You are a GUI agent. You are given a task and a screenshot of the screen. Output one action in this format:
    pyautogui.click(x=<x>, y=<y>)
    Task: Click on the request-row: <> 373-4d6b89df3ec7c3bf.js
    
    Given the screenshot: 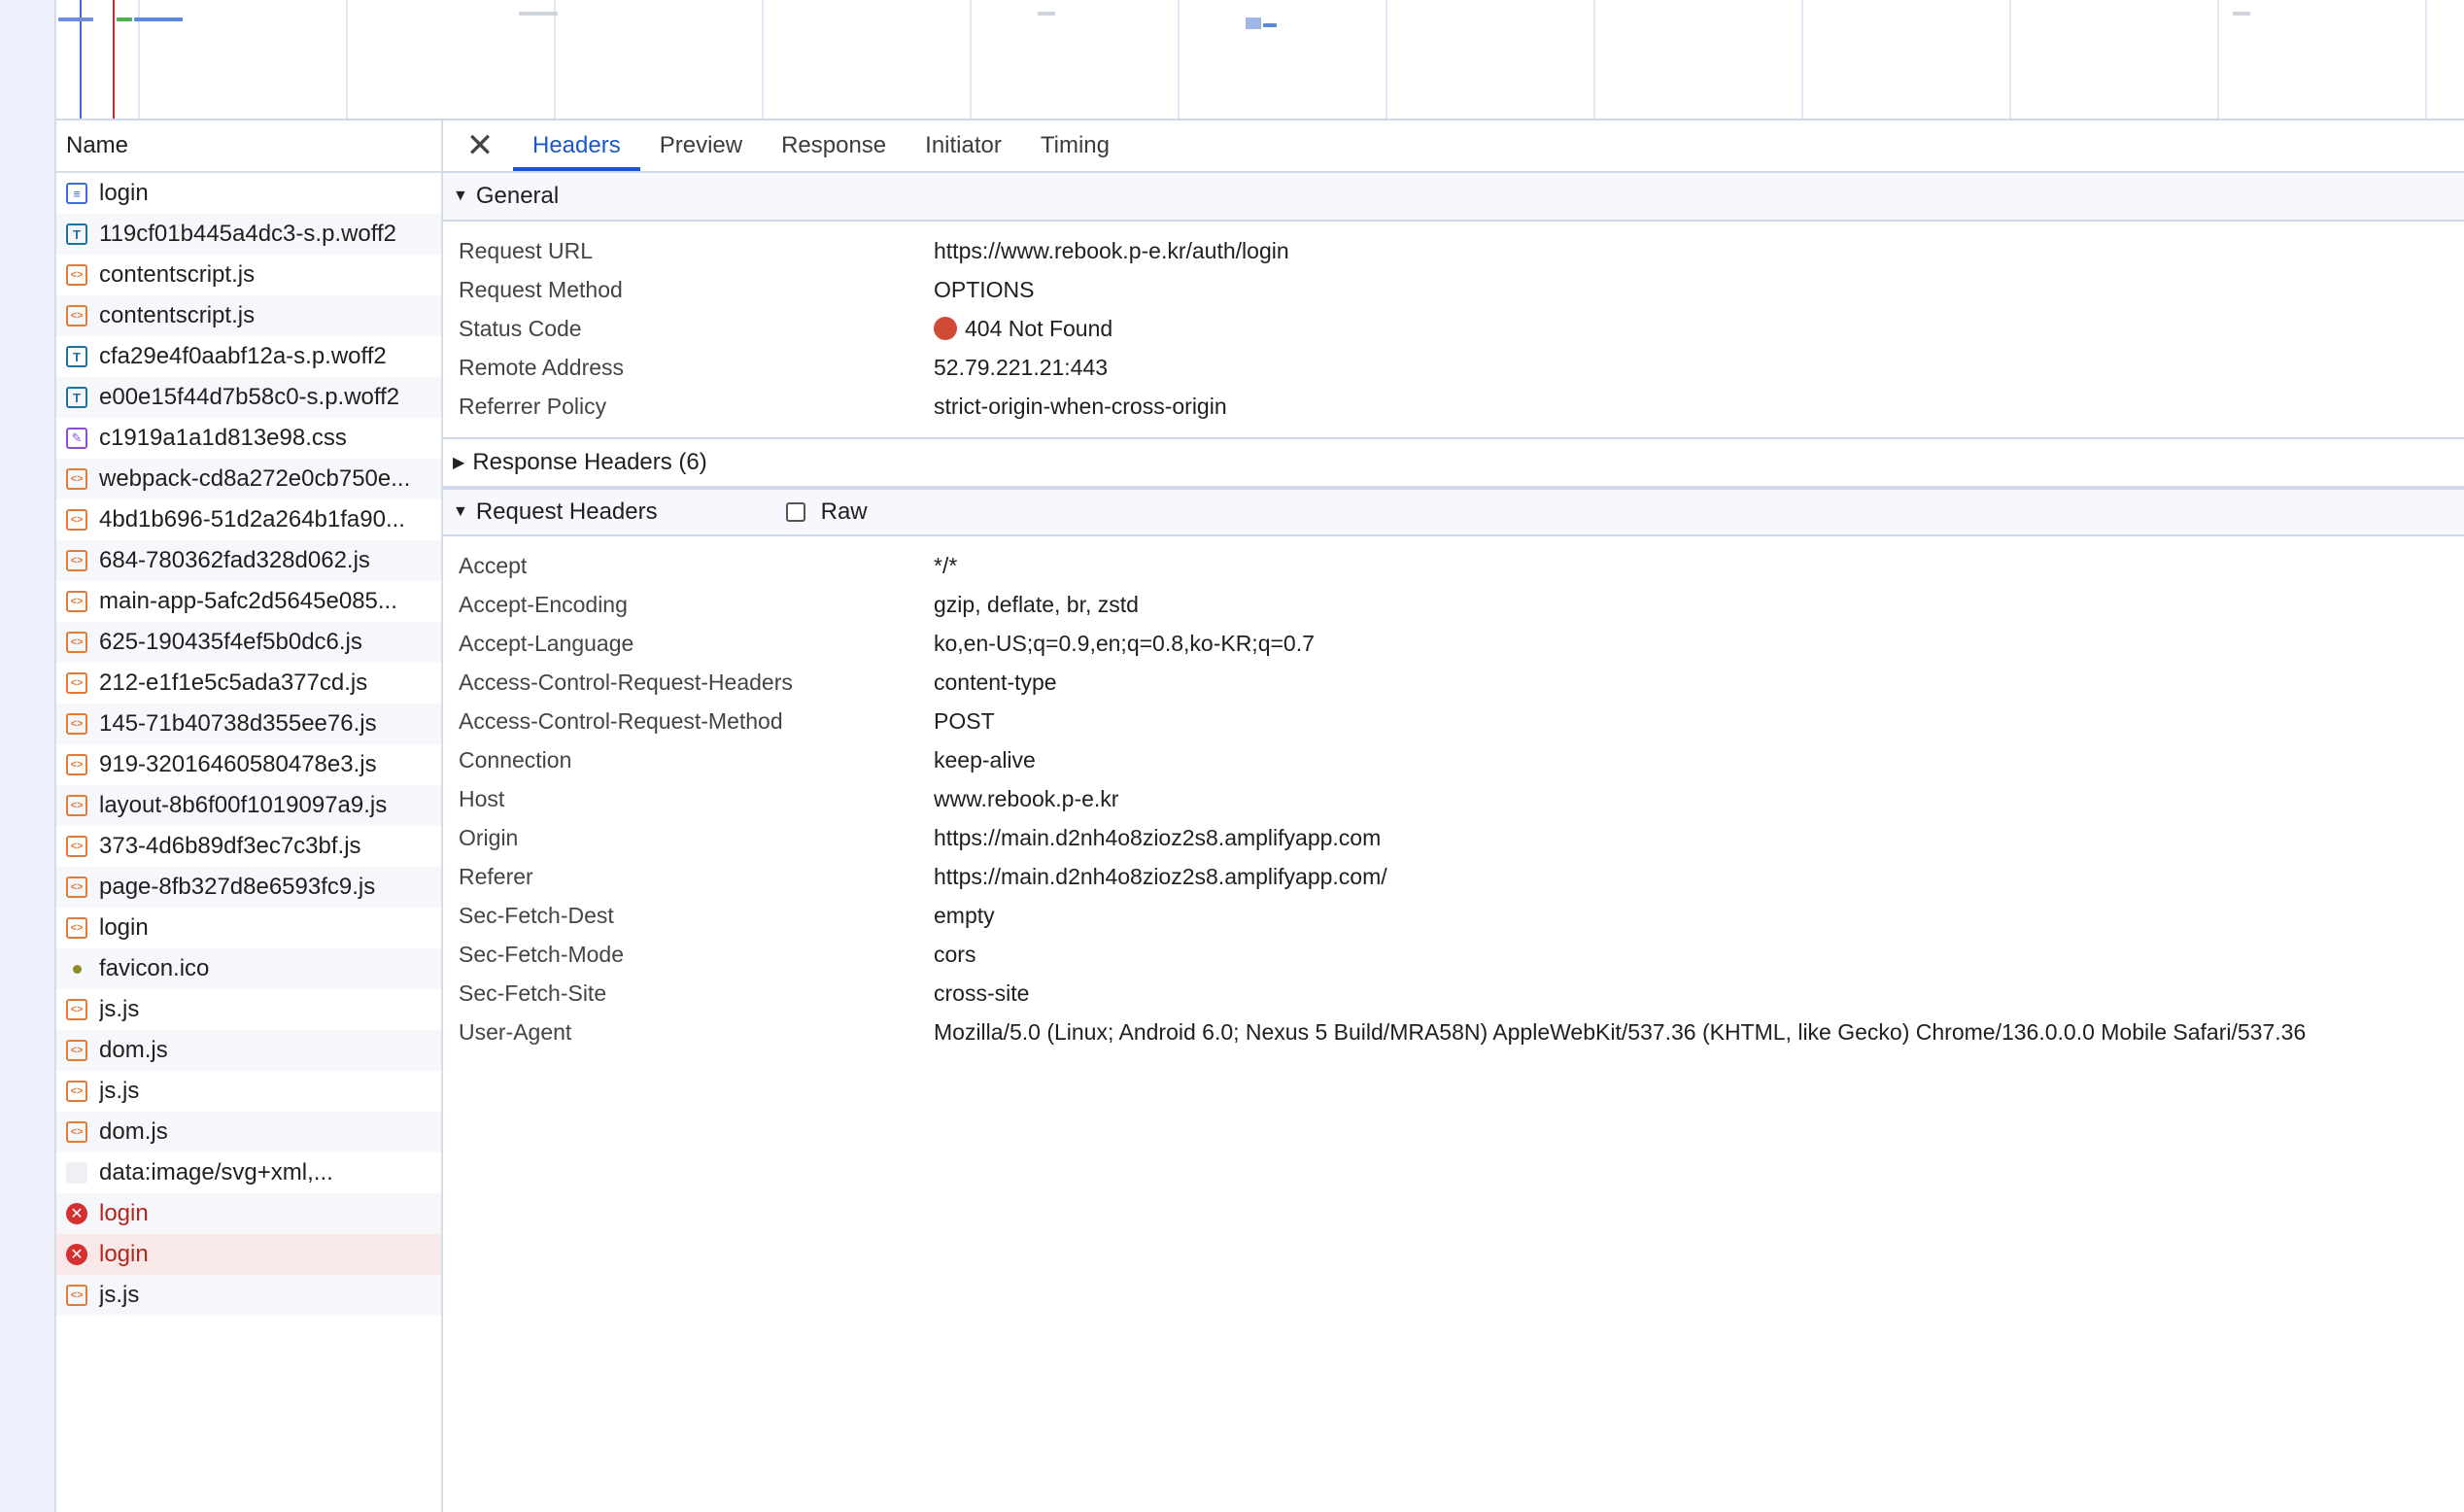 What is the action you would take?
    pyautogui.click(x=248, y=846)
    